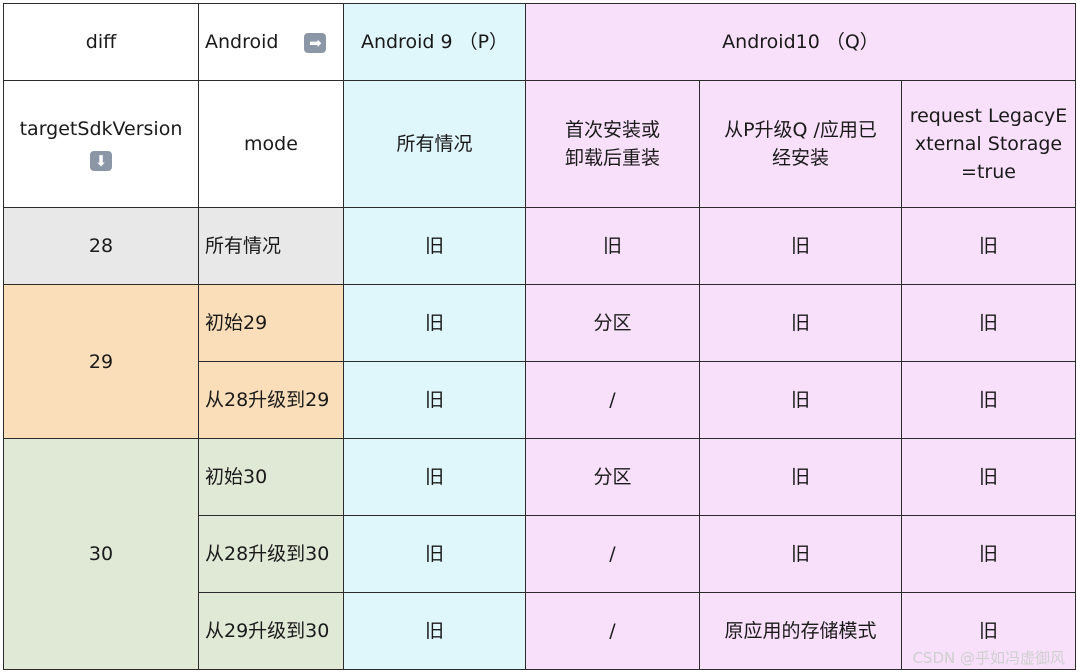 This screenshot has width=1077, height=672. What do you see at coordinates (800, 42) in the screenshot?
I see `android10-header: Android10 （Q）` at bounding box center [800, 42].